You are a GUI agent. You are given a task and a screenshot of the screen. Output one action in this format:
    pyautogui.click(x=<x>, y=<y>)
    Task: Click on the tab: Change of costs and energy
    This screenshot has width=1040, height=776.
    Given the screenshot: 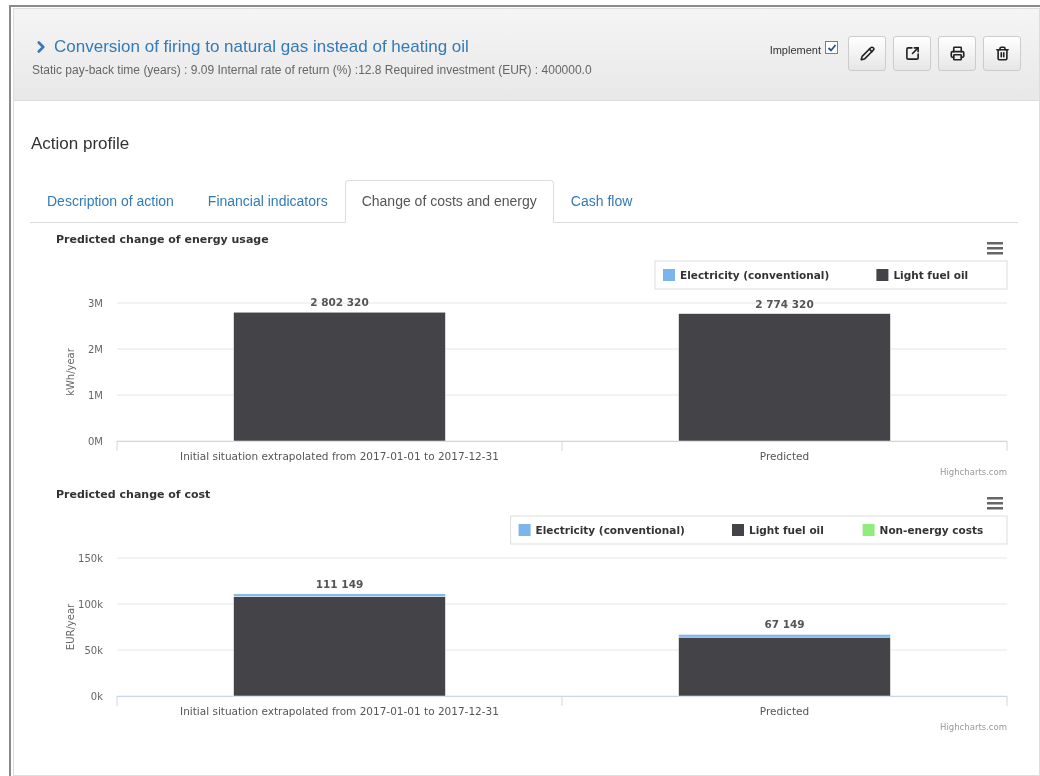 What is the action you would take?
    pyautogui.click(x=449, y=201)
    